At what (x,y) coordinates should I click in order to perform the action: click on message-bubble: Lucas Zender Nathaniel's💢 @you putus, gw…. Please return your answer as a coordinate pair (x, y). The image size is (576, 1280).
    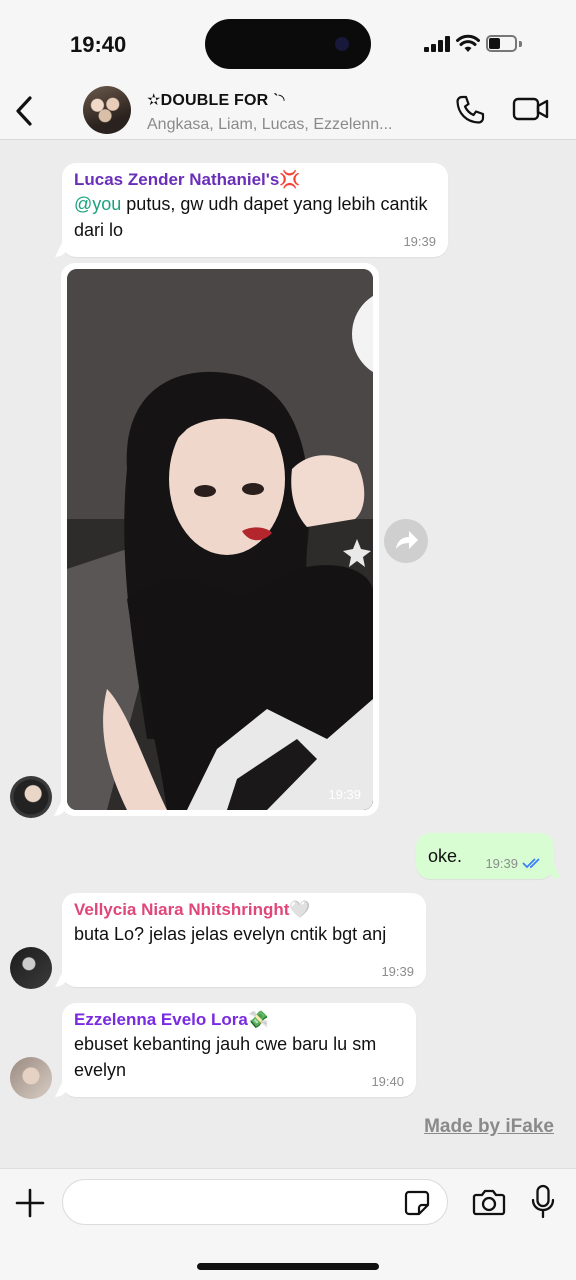
    Looking at the image, I should click on (255, 210).